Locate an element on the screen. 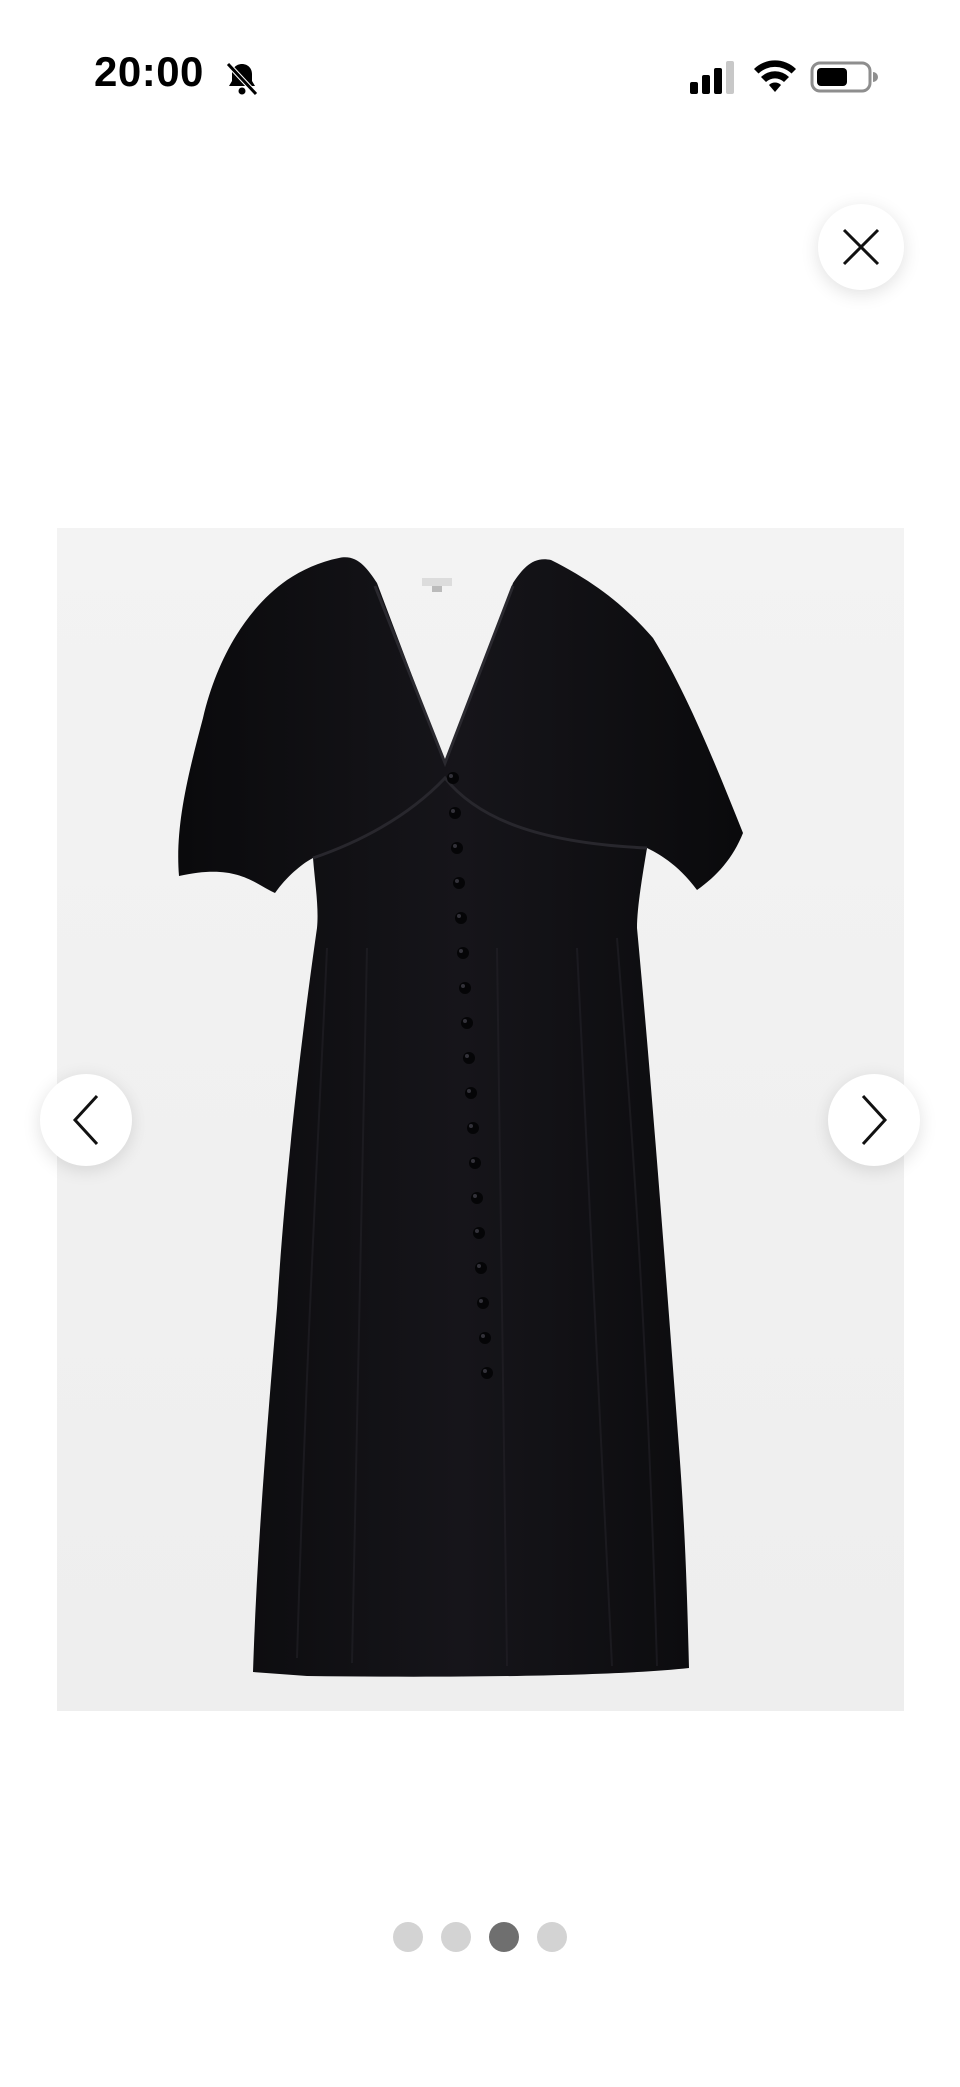 The width and height of the screenshot is (960, 2087). image-pagination is located at coordinates (480, 1937).